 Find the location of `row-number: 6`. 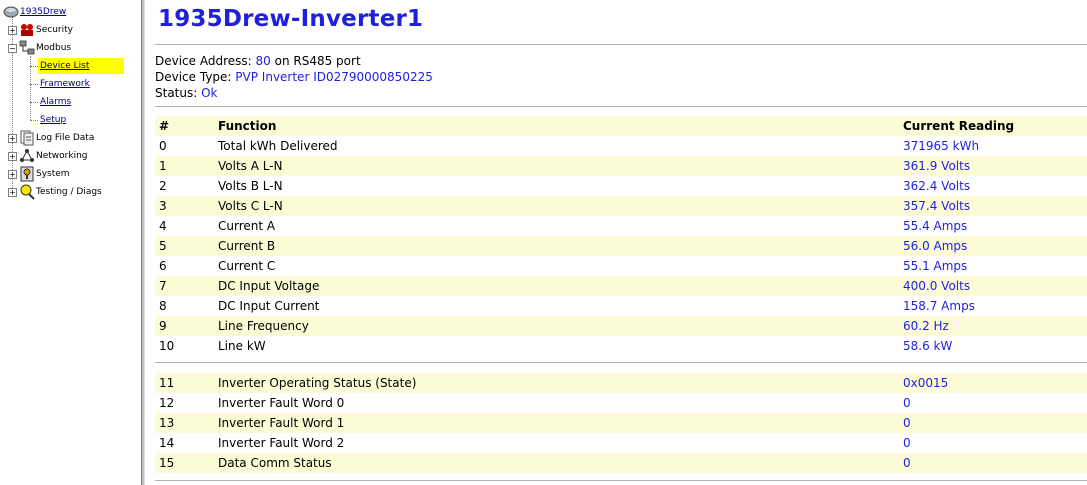

row-number: 6 is located at coordinates (163, 266).